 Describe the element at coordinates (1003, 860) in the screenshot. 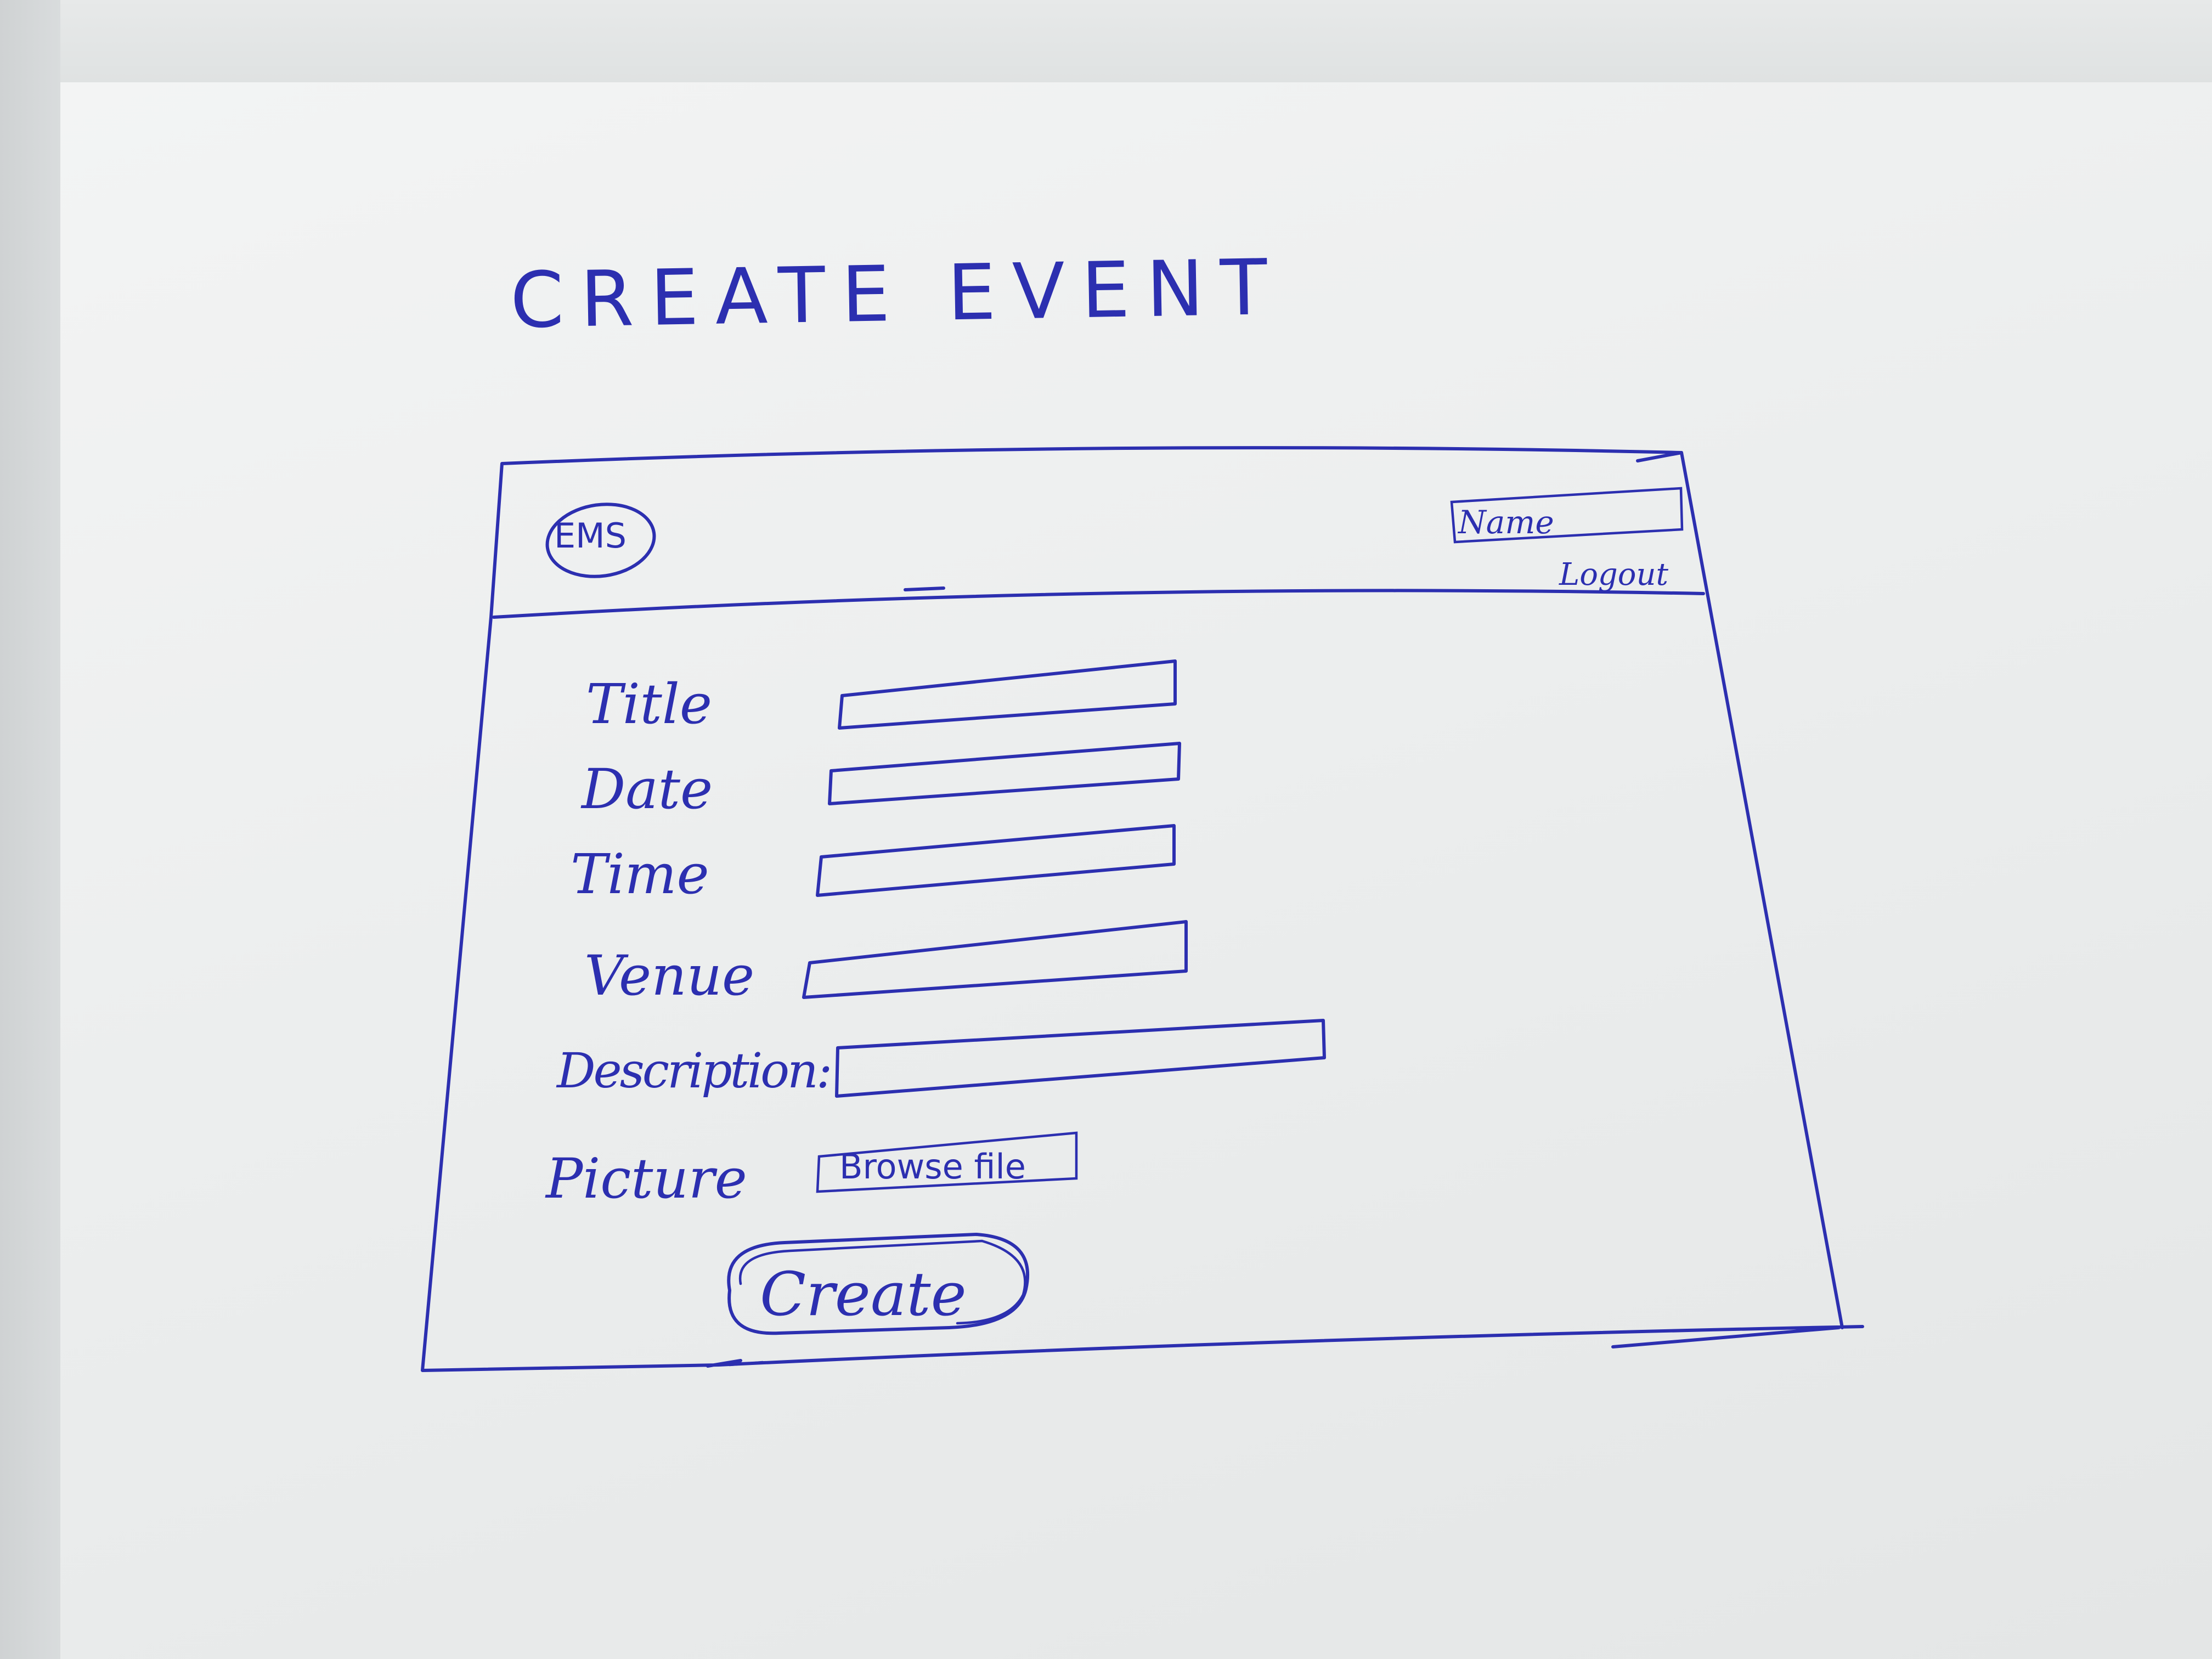

I see `time-input` at that location.